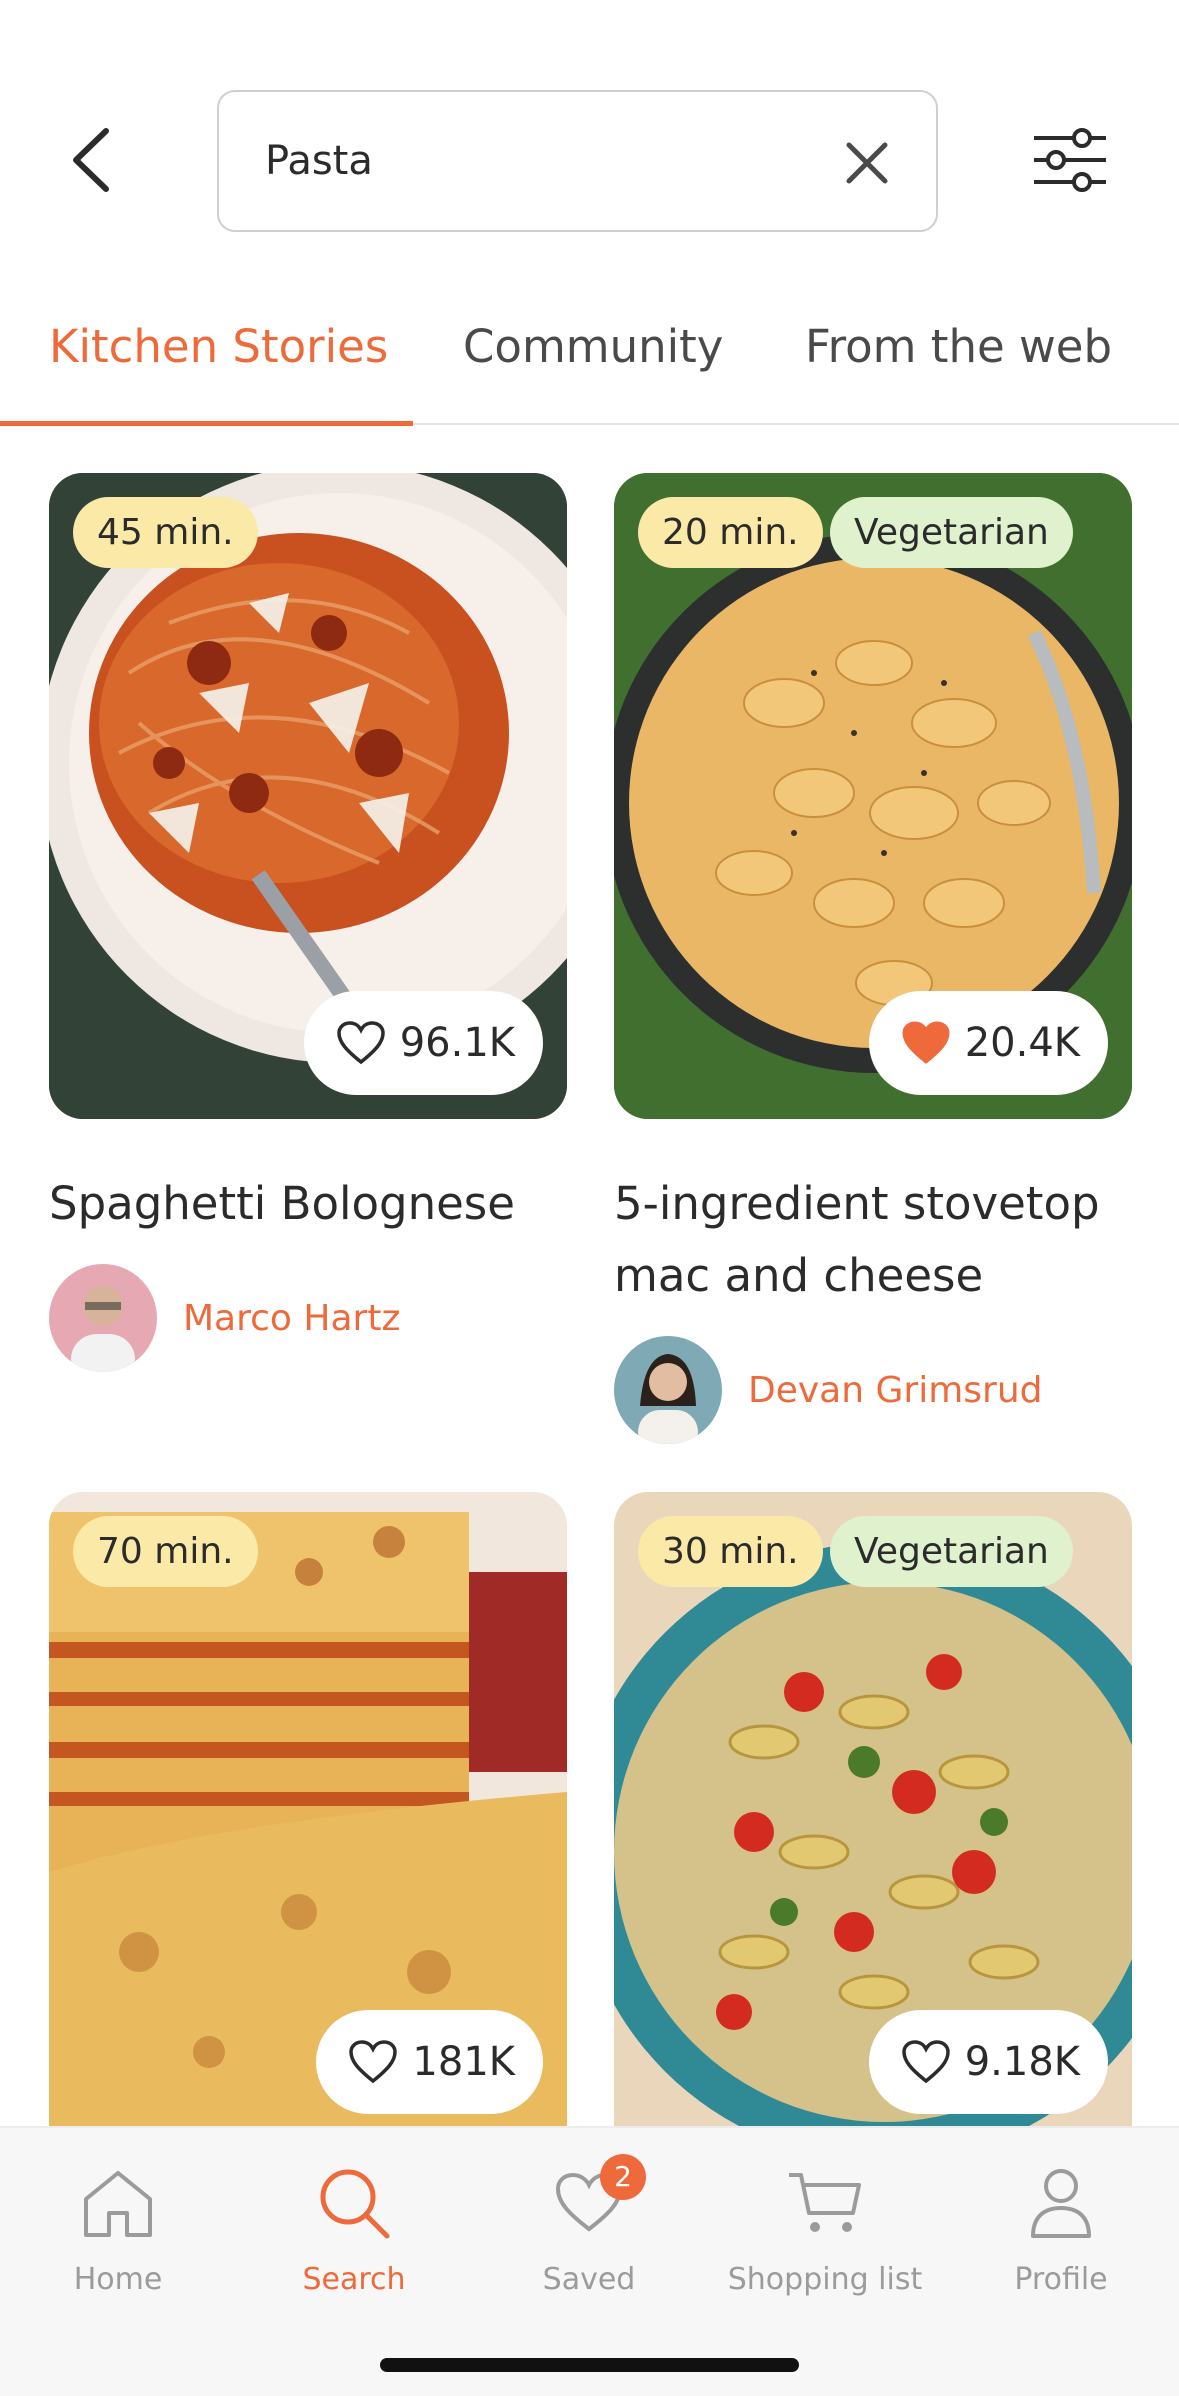  Describe the element at coordinates (354, 2279) in the screenshot. I see `nav-label: Search` at that location.